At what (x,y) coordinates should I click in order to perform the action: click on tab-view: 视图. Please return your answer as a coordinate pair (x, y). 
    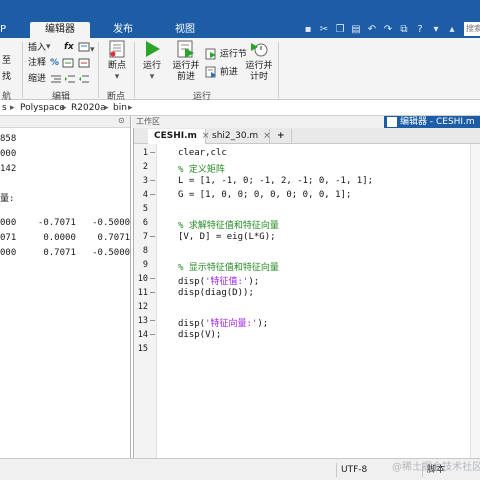
    Looking at the image, I should click on (185, 30).